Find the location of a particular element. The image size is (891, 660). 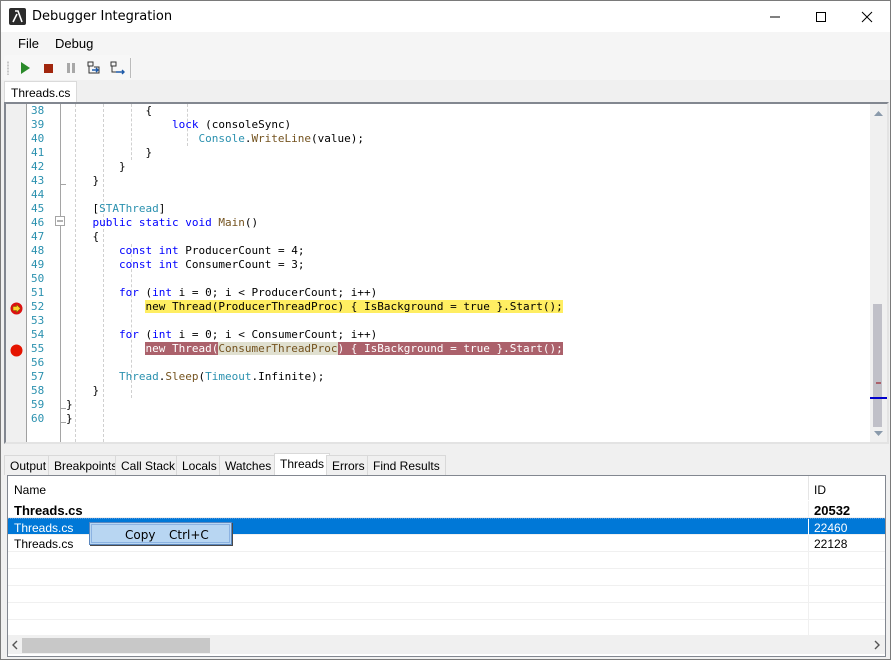

code-line: const int ProducerCount = 4; is located at coordinates (466, 251).